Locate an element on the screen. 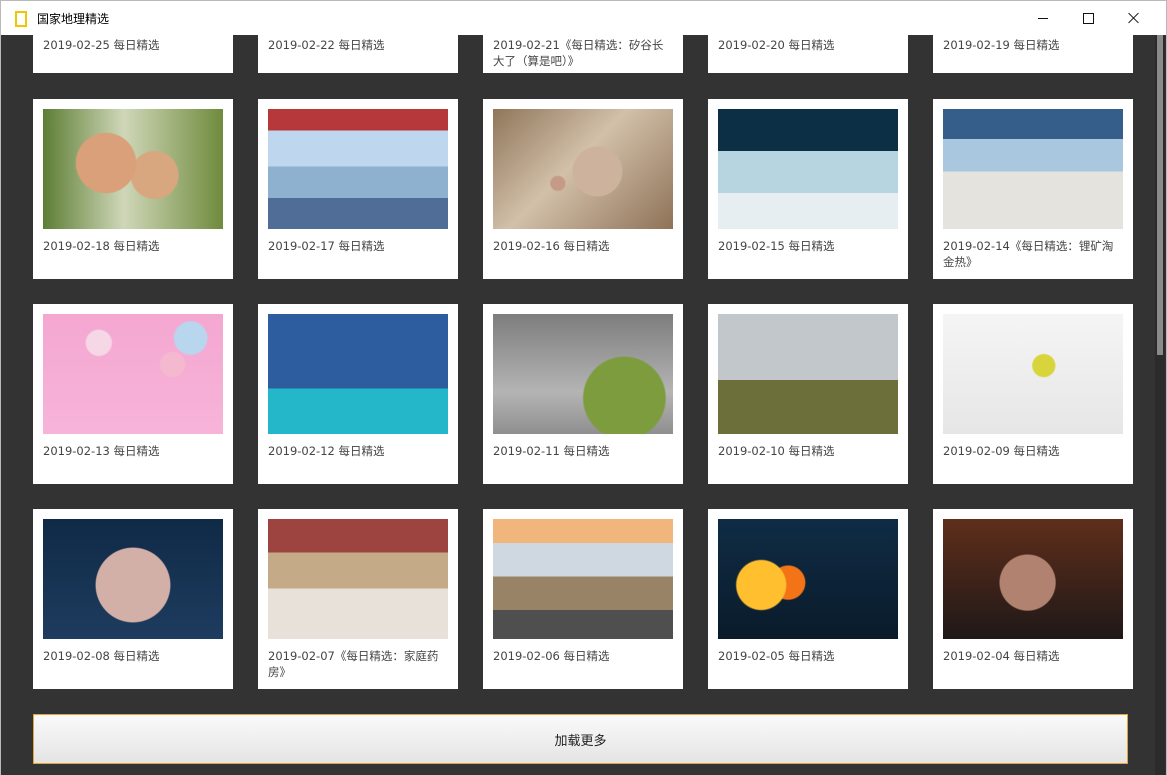  card-caption: 2019-02-25 每日精选 is located at coordinates (101, 45).